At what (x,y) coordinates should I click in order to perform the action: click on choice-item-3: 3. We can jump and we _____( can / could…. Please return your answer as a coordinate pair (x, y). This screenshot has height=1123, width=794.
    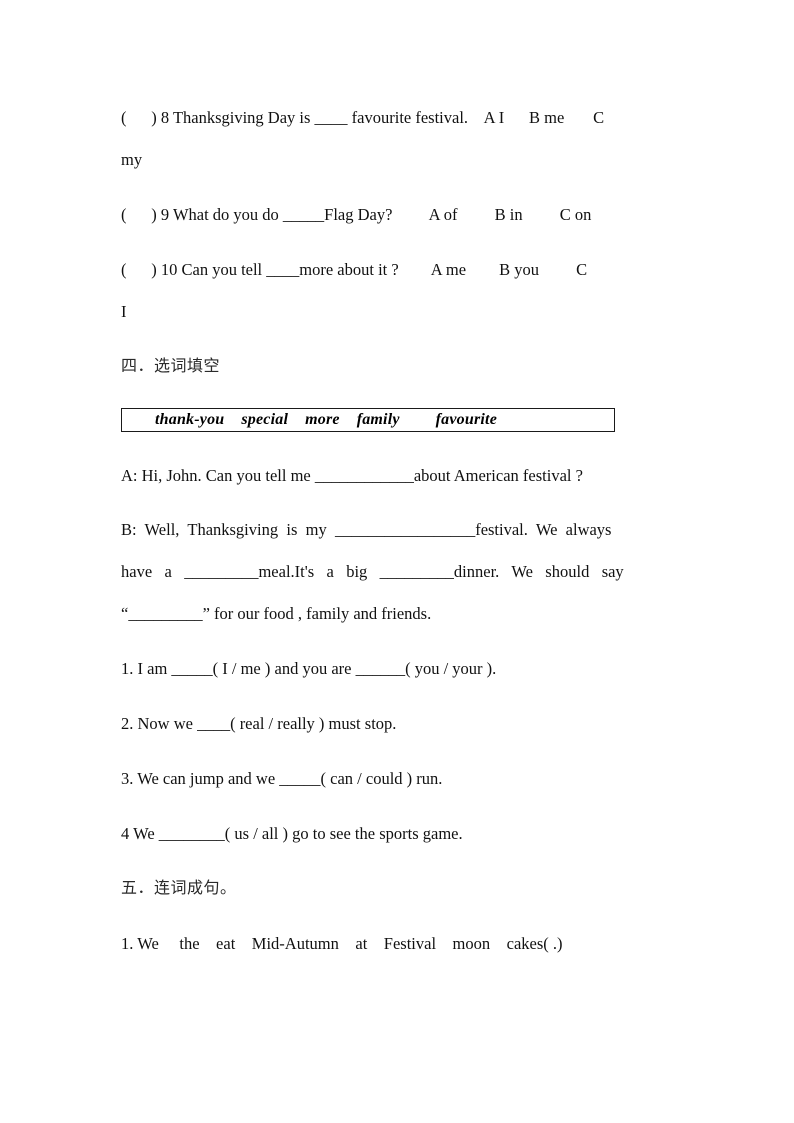
    Looking at the image, I should click on (282, 778).